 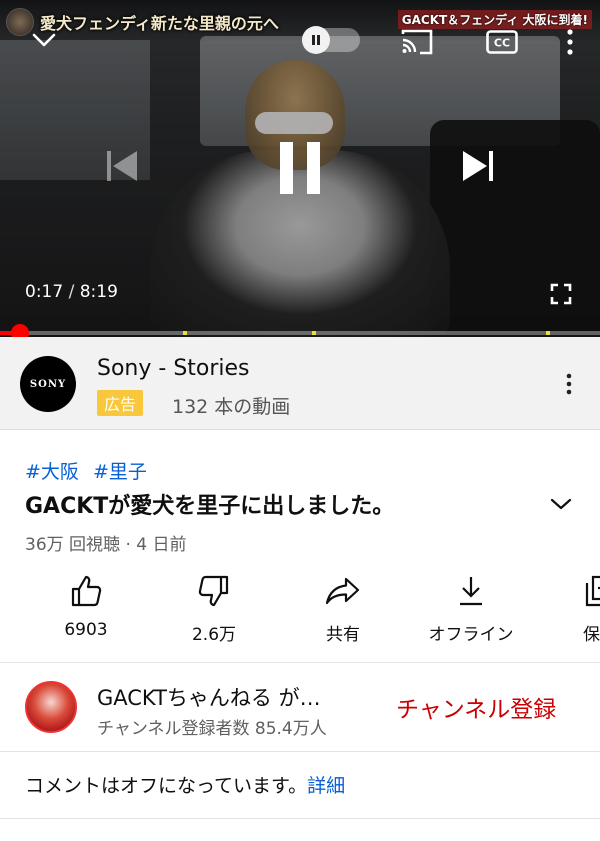 What do you see at coordinates (44, 292) in the screenshot?
I see `current-time: 0:17` at bounding box center [44, 292].